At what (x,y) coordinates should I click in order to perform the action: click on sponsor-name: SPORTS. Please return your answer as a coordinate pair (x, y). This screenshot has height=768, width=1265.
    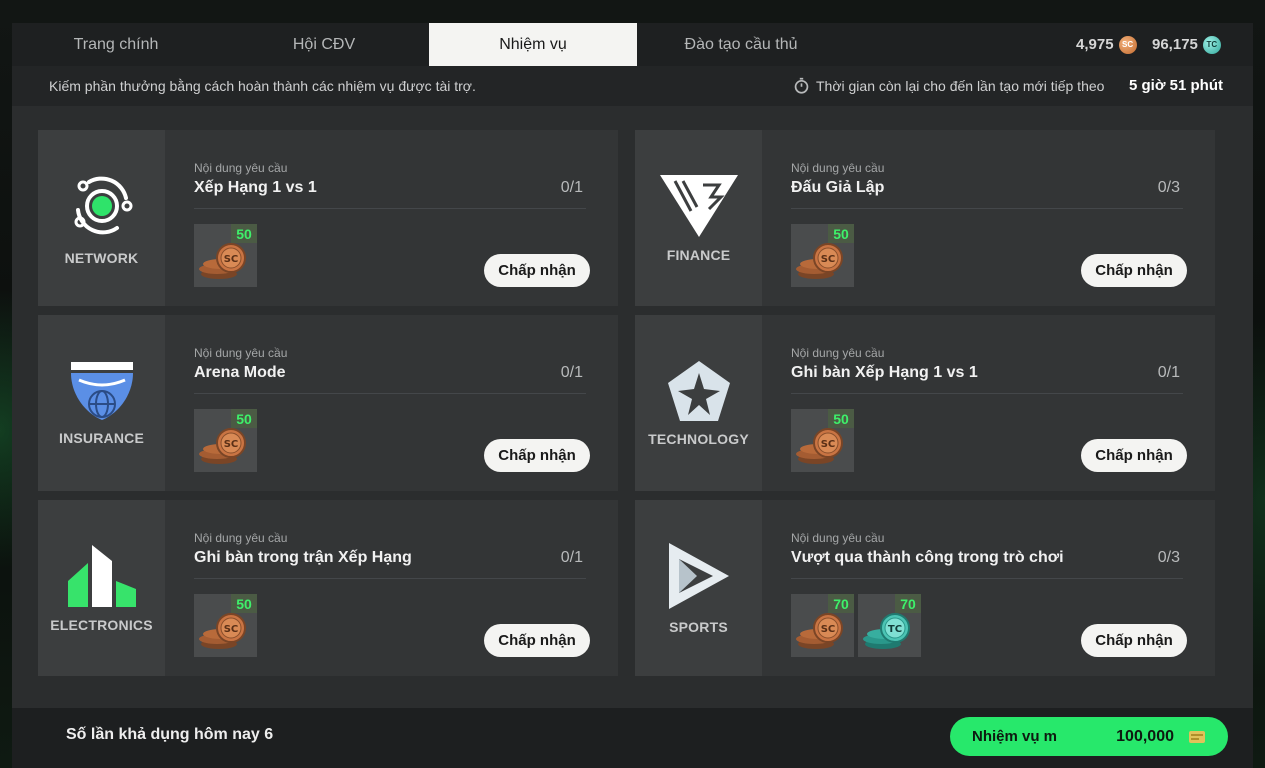
    Looking at the image, I should click on (698, 627).